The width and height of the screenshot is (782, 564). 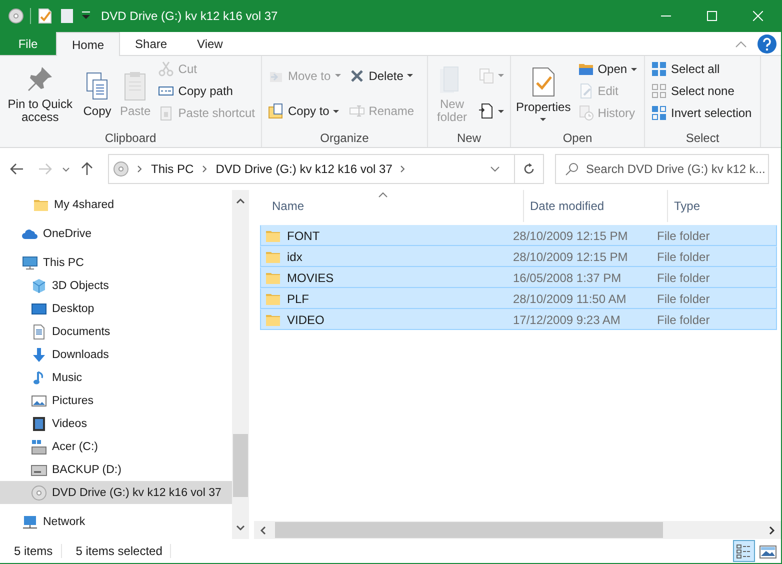 I want to click on sort-caret-icon, so click(x=383, y=195).